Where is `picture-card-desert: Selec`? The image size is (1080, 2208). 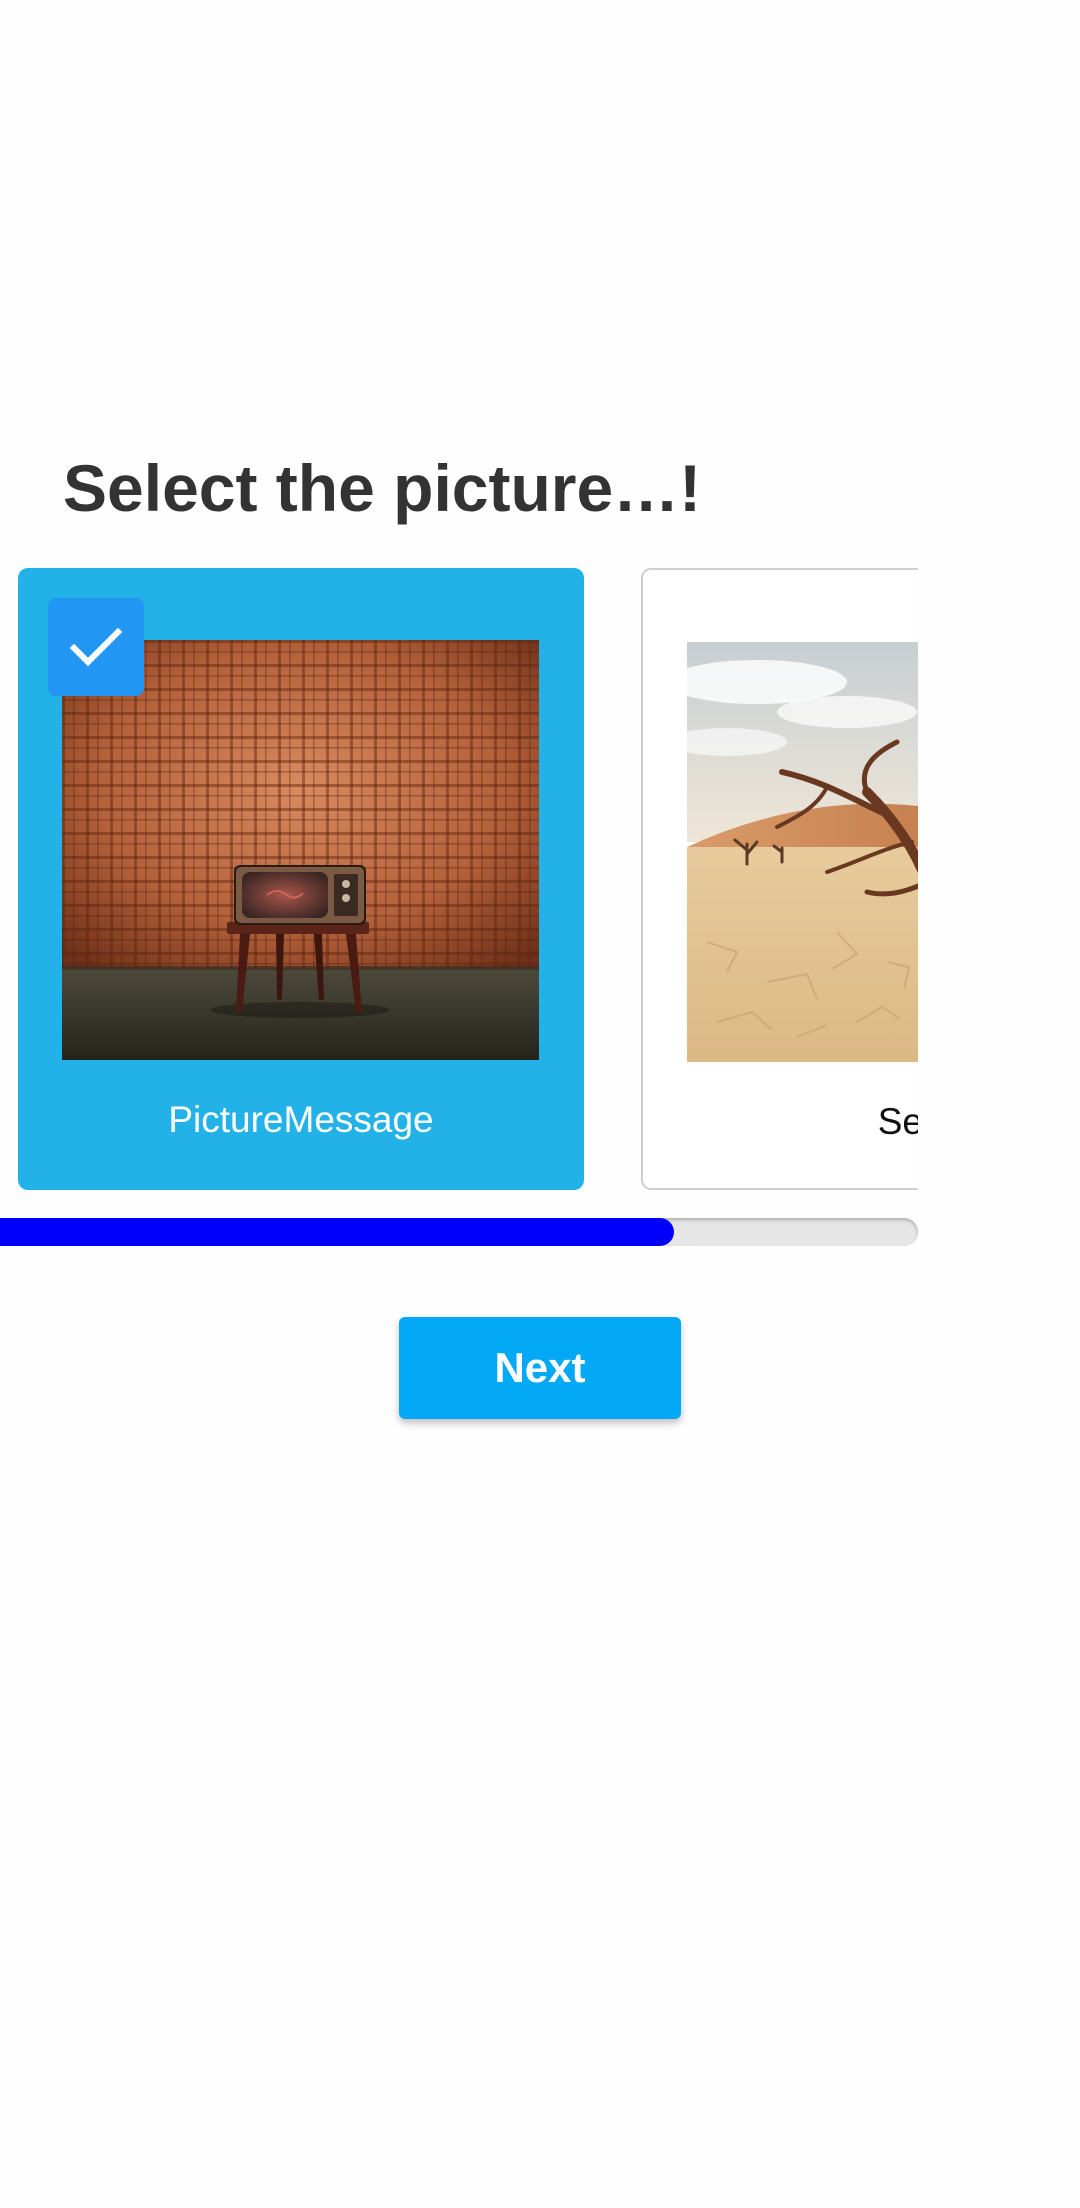
picture-card-desert: Selec is located at coordinates (779, 879).